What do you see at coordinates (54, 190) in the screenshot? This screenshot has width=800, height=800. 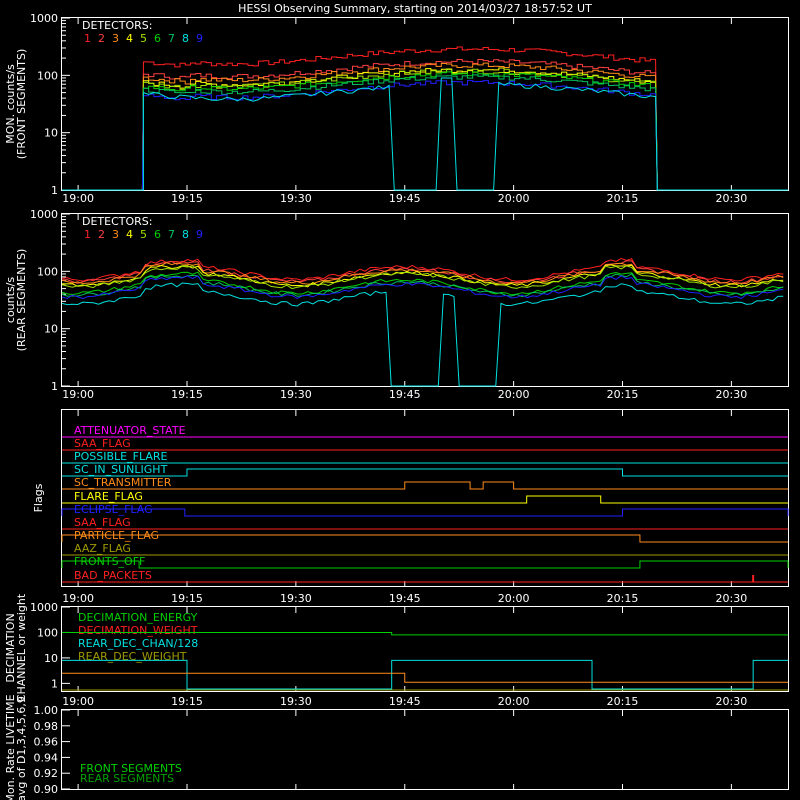 I see `front-y-tick-label: 1` at bounding box center [54, 190].